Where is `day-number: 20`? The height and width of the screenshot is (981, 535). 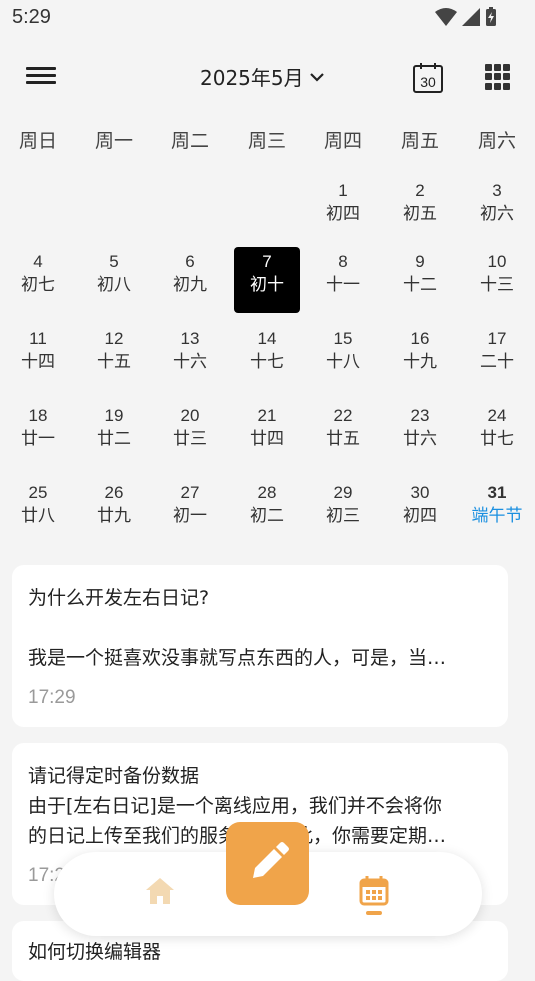
day-number: 20 is located at coordinates (190, 415).